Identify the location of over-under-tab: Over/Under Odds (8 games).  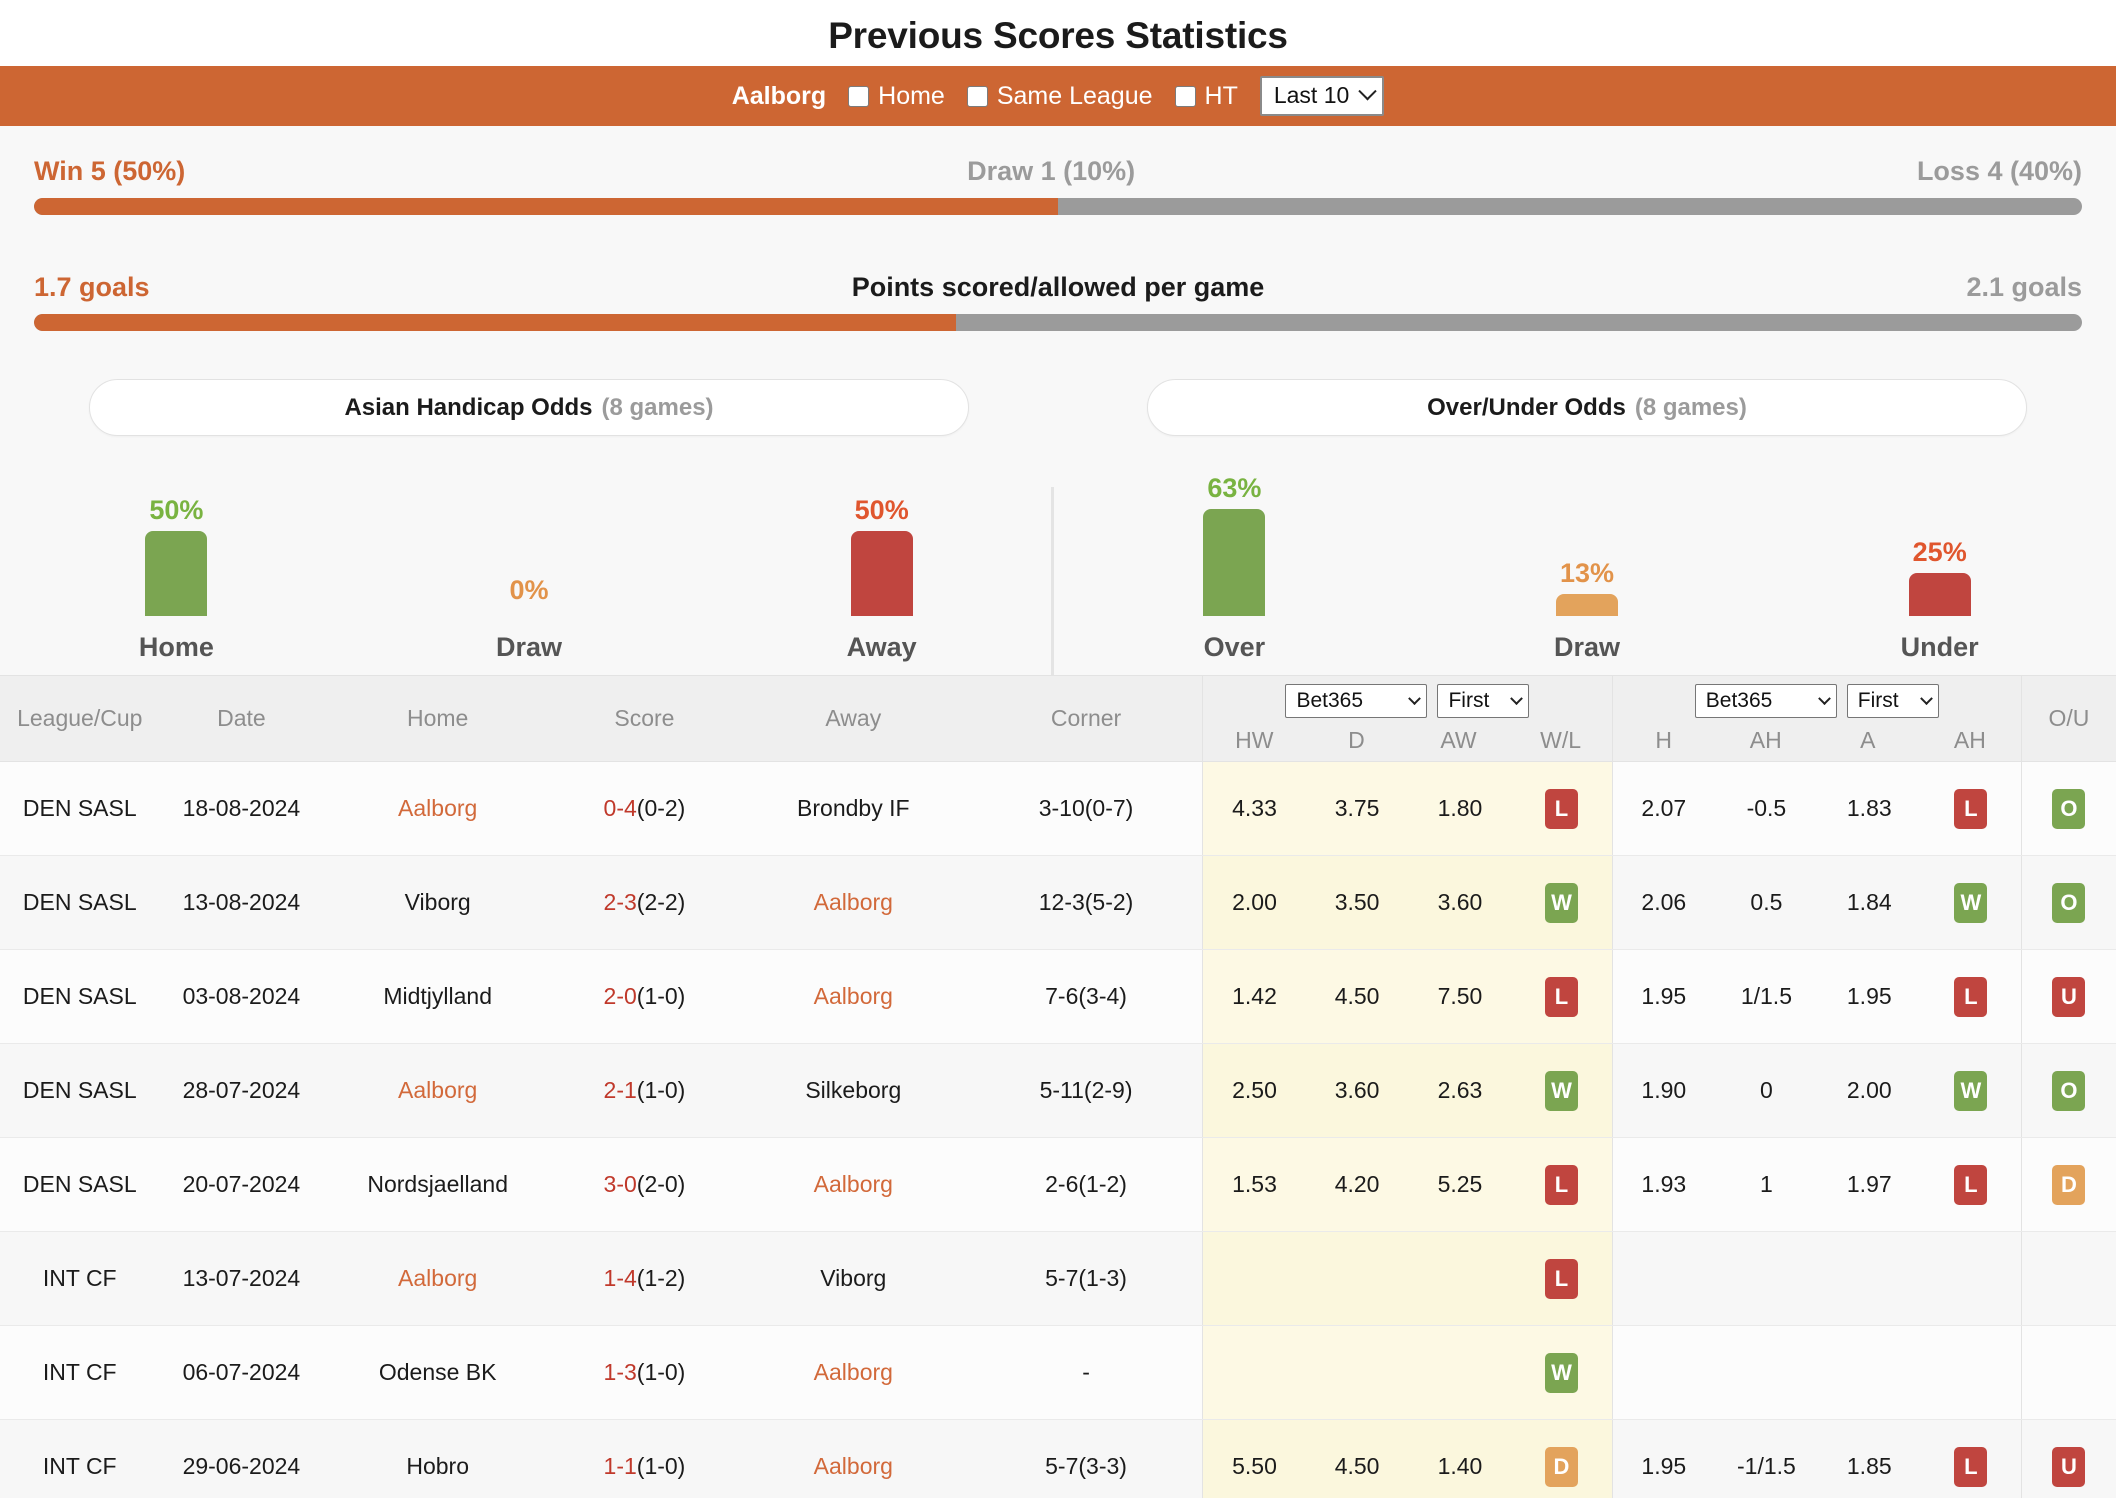
(1587, 407).